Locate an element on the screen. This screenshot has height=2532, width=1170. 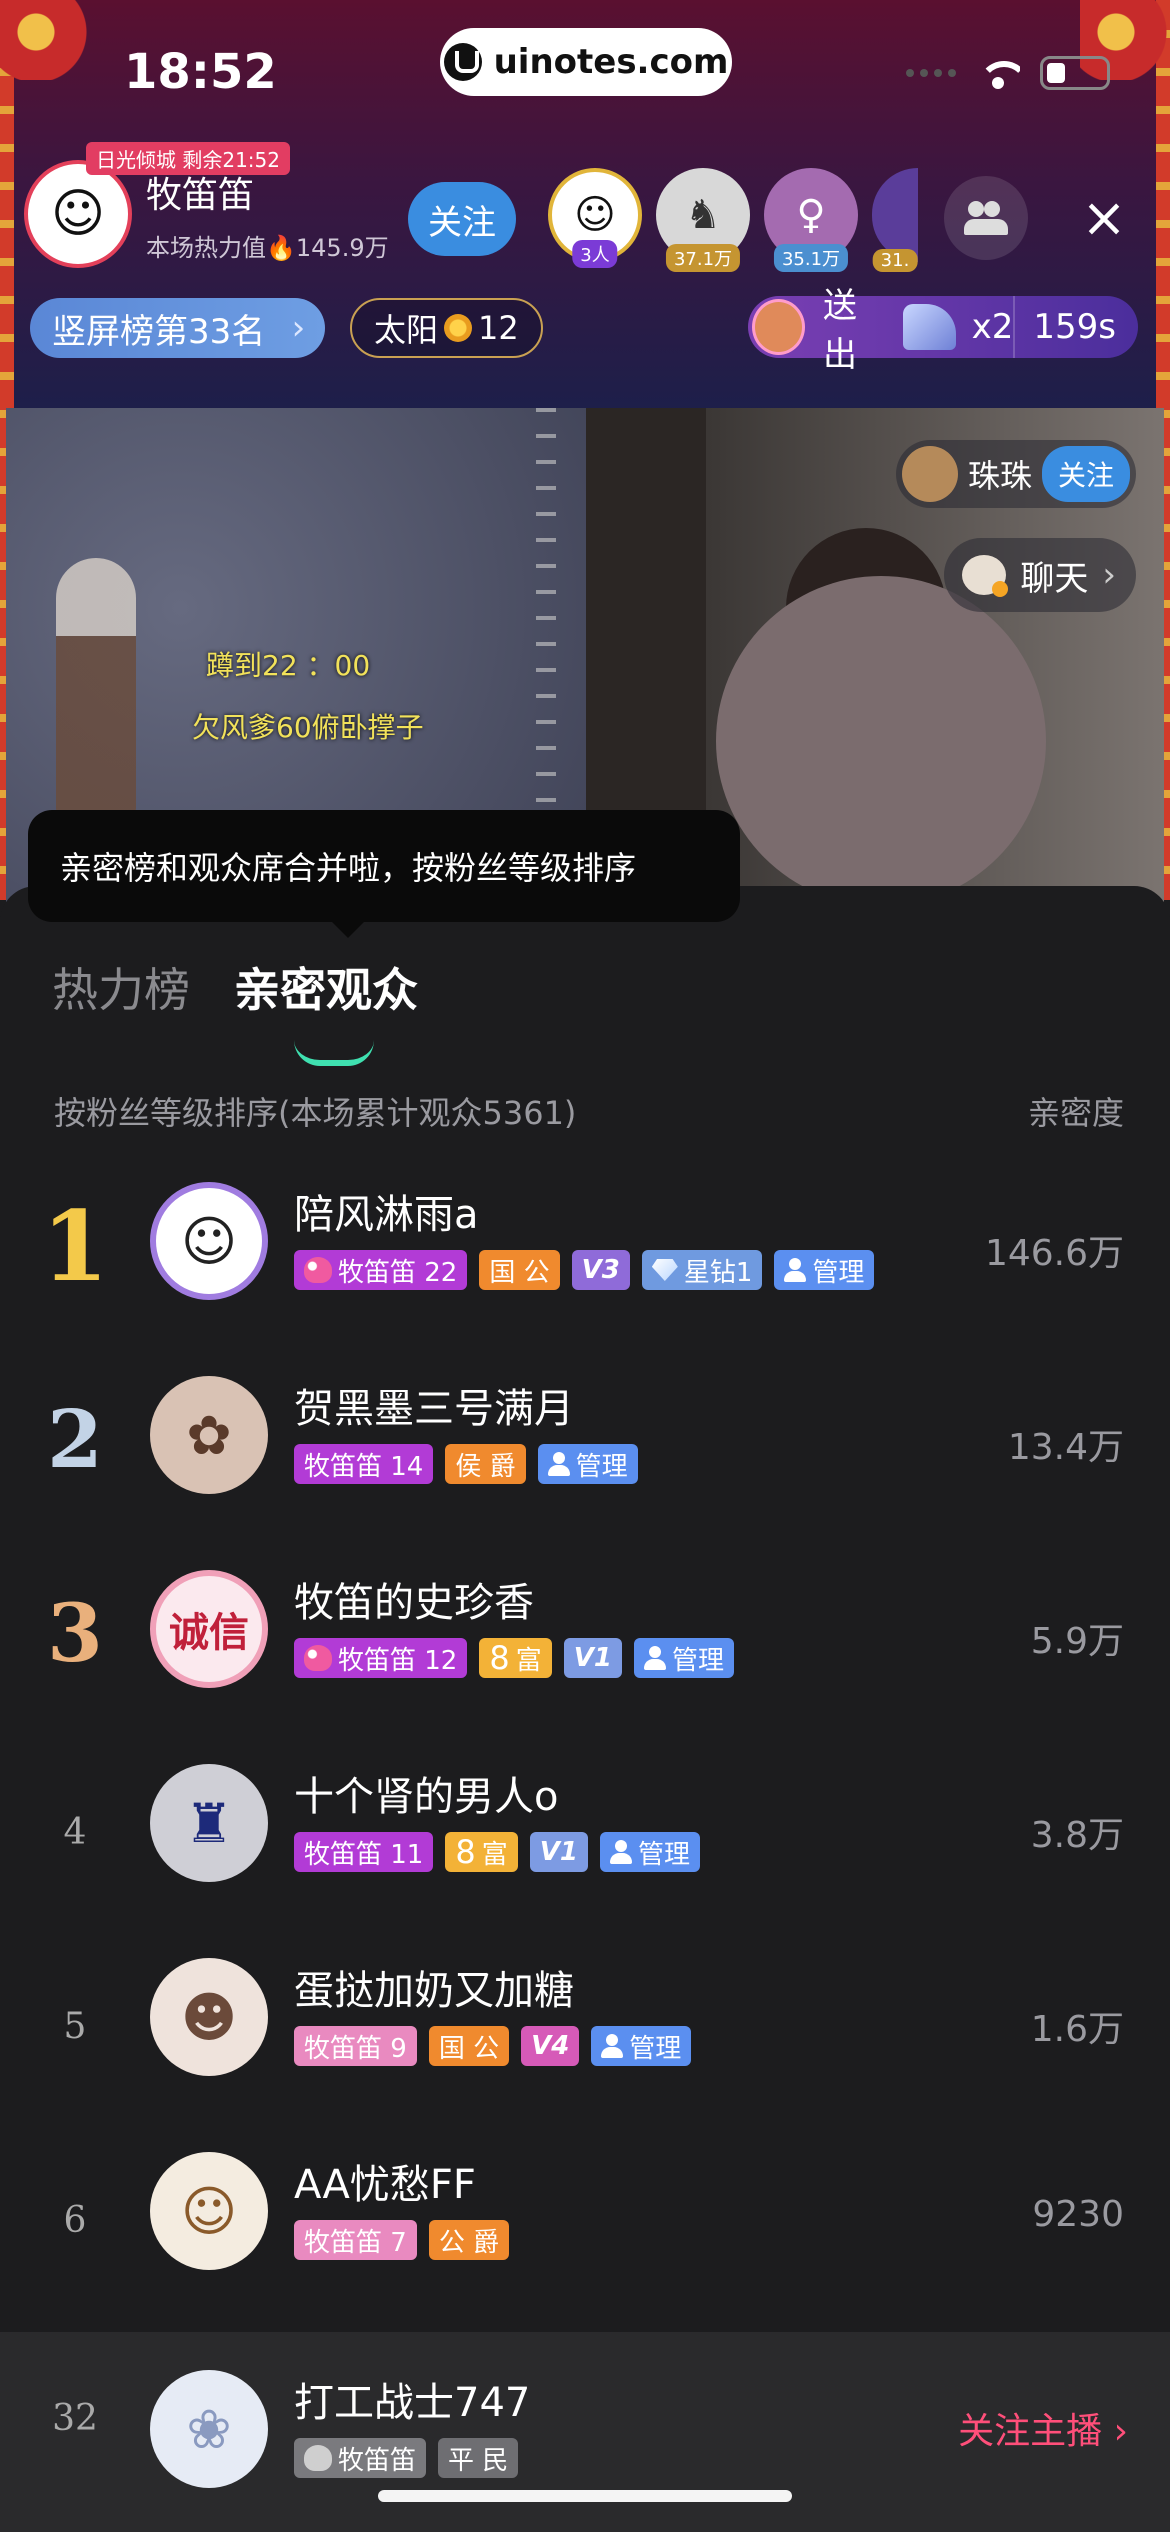
badge-group: 牧笛笛 7 公 爵 is located at coordinates (402, 2240).